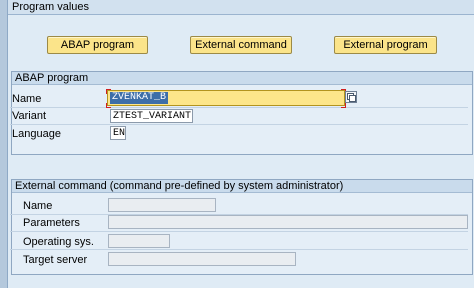  What do you see at coordinates (51, 223) in the screenshot?
I see `parameters-label: Parameters` at bounding box center [51, 223].